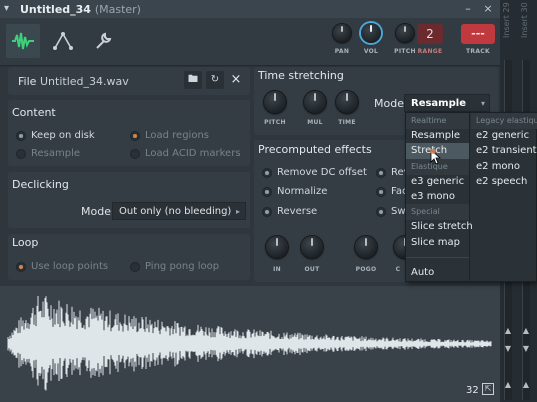  Describe the element at coordinates (437, 182) in the screenshot. I see `dropdown-option: e3 generic` at that location.